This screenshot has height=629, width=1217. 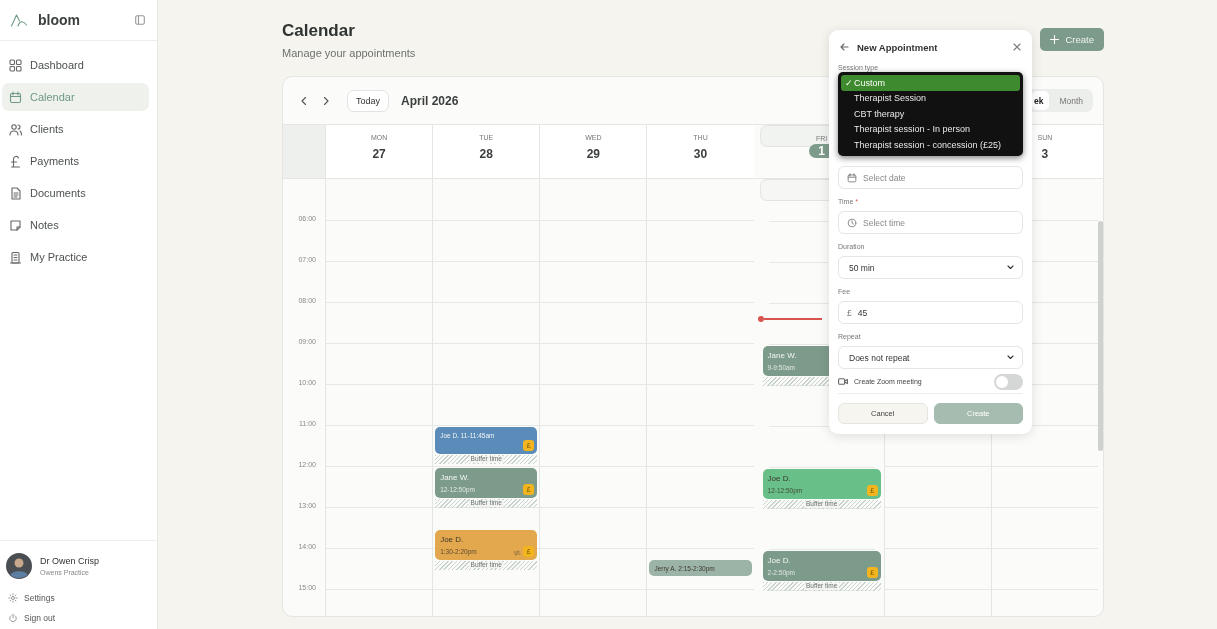 I want to click on day-number: 30, so click(x=700, y=154).